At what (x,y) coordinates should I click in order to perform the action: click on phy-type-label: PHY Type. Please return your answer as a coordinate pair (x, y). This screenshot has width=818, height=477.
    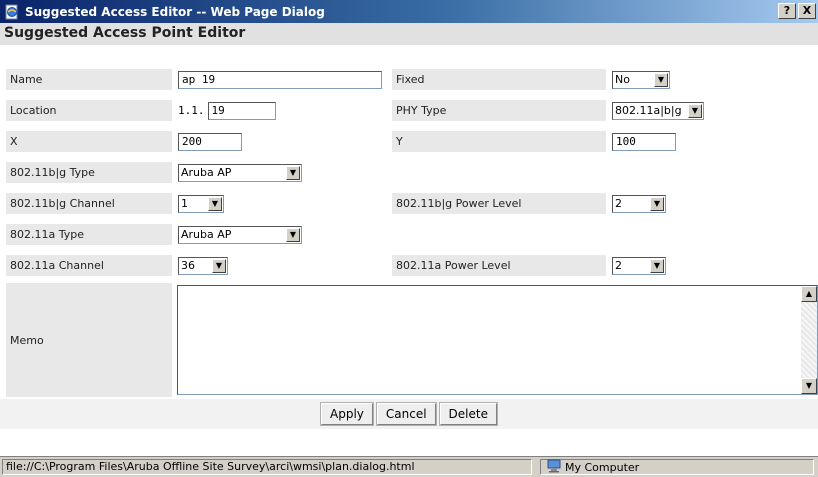
    Looking at the image, I should click on (499, 110).